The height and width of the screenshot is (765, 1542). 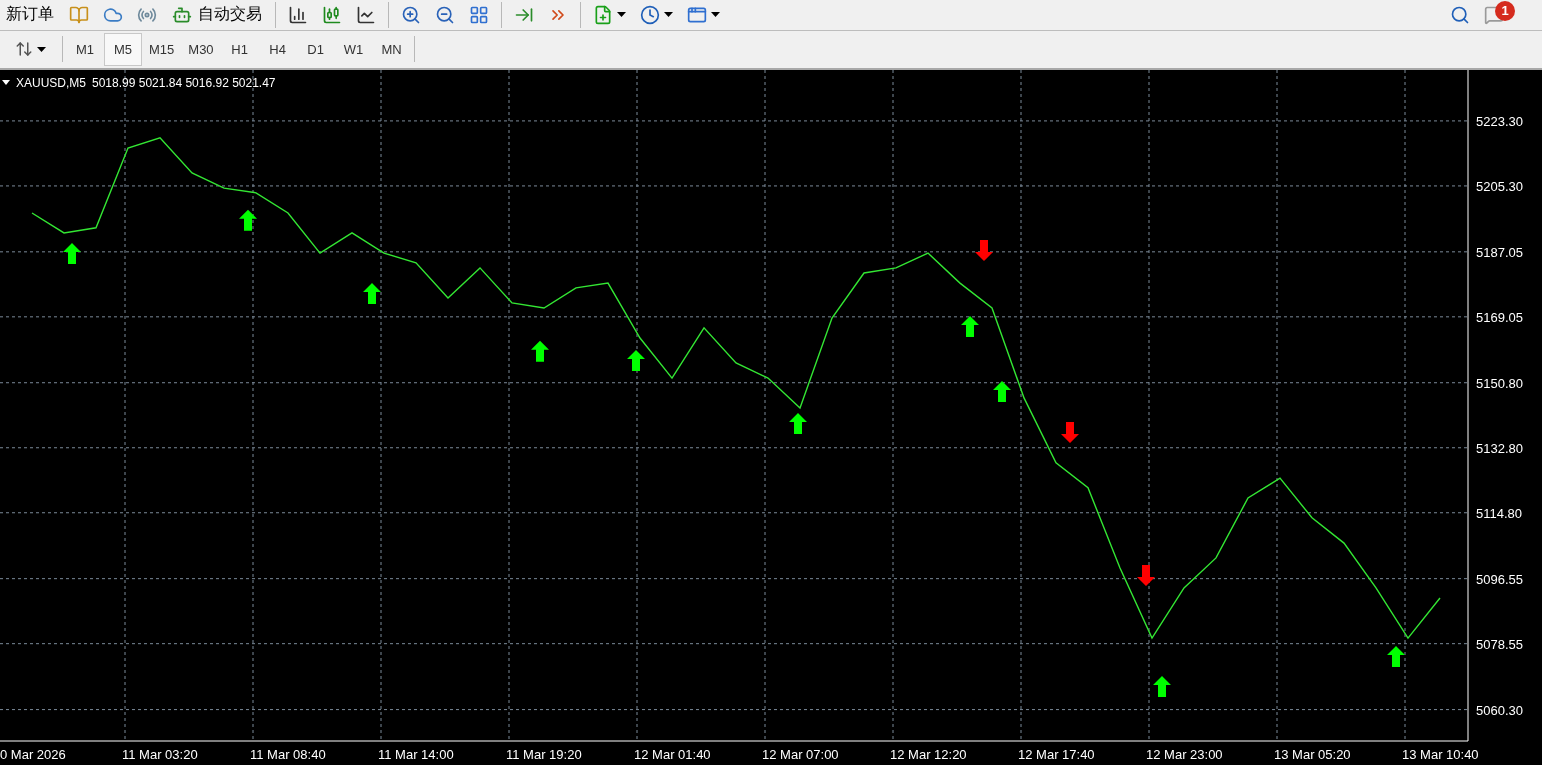 I want to click on axis-label: 5132.80, so click(x=1499, y=448).